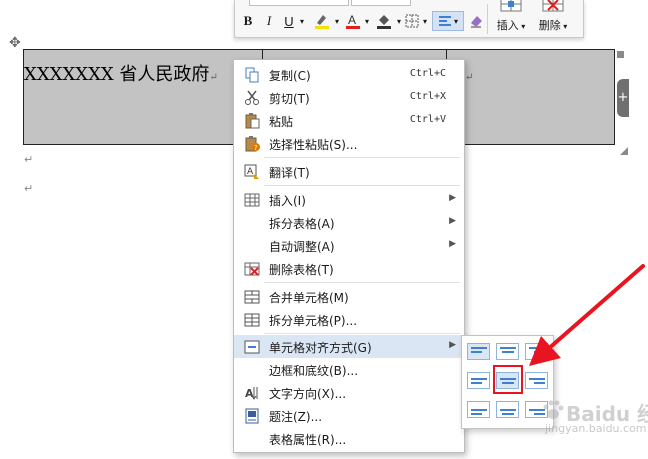 The height and width of the screenshot is (459, 648). What do you see at coordinates (553, 6) in the screenshot?
I see `table-delete-icon` at bounding box center [553, 6].